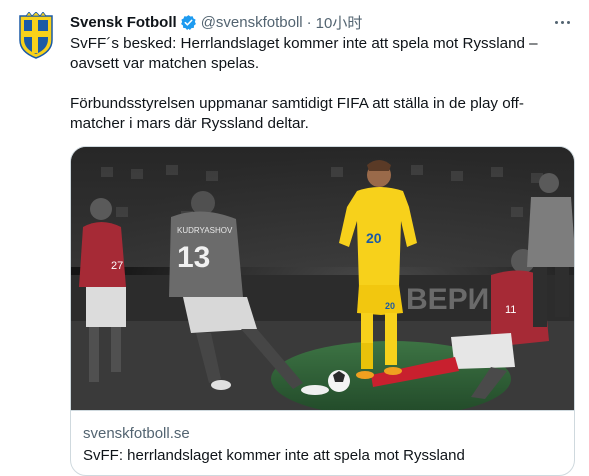 The height and width of the screenshot is (476, 589). Describe the element at coordinates (447, 299) in the screenshot. I see `board-text: ВЕРИ` at that location.